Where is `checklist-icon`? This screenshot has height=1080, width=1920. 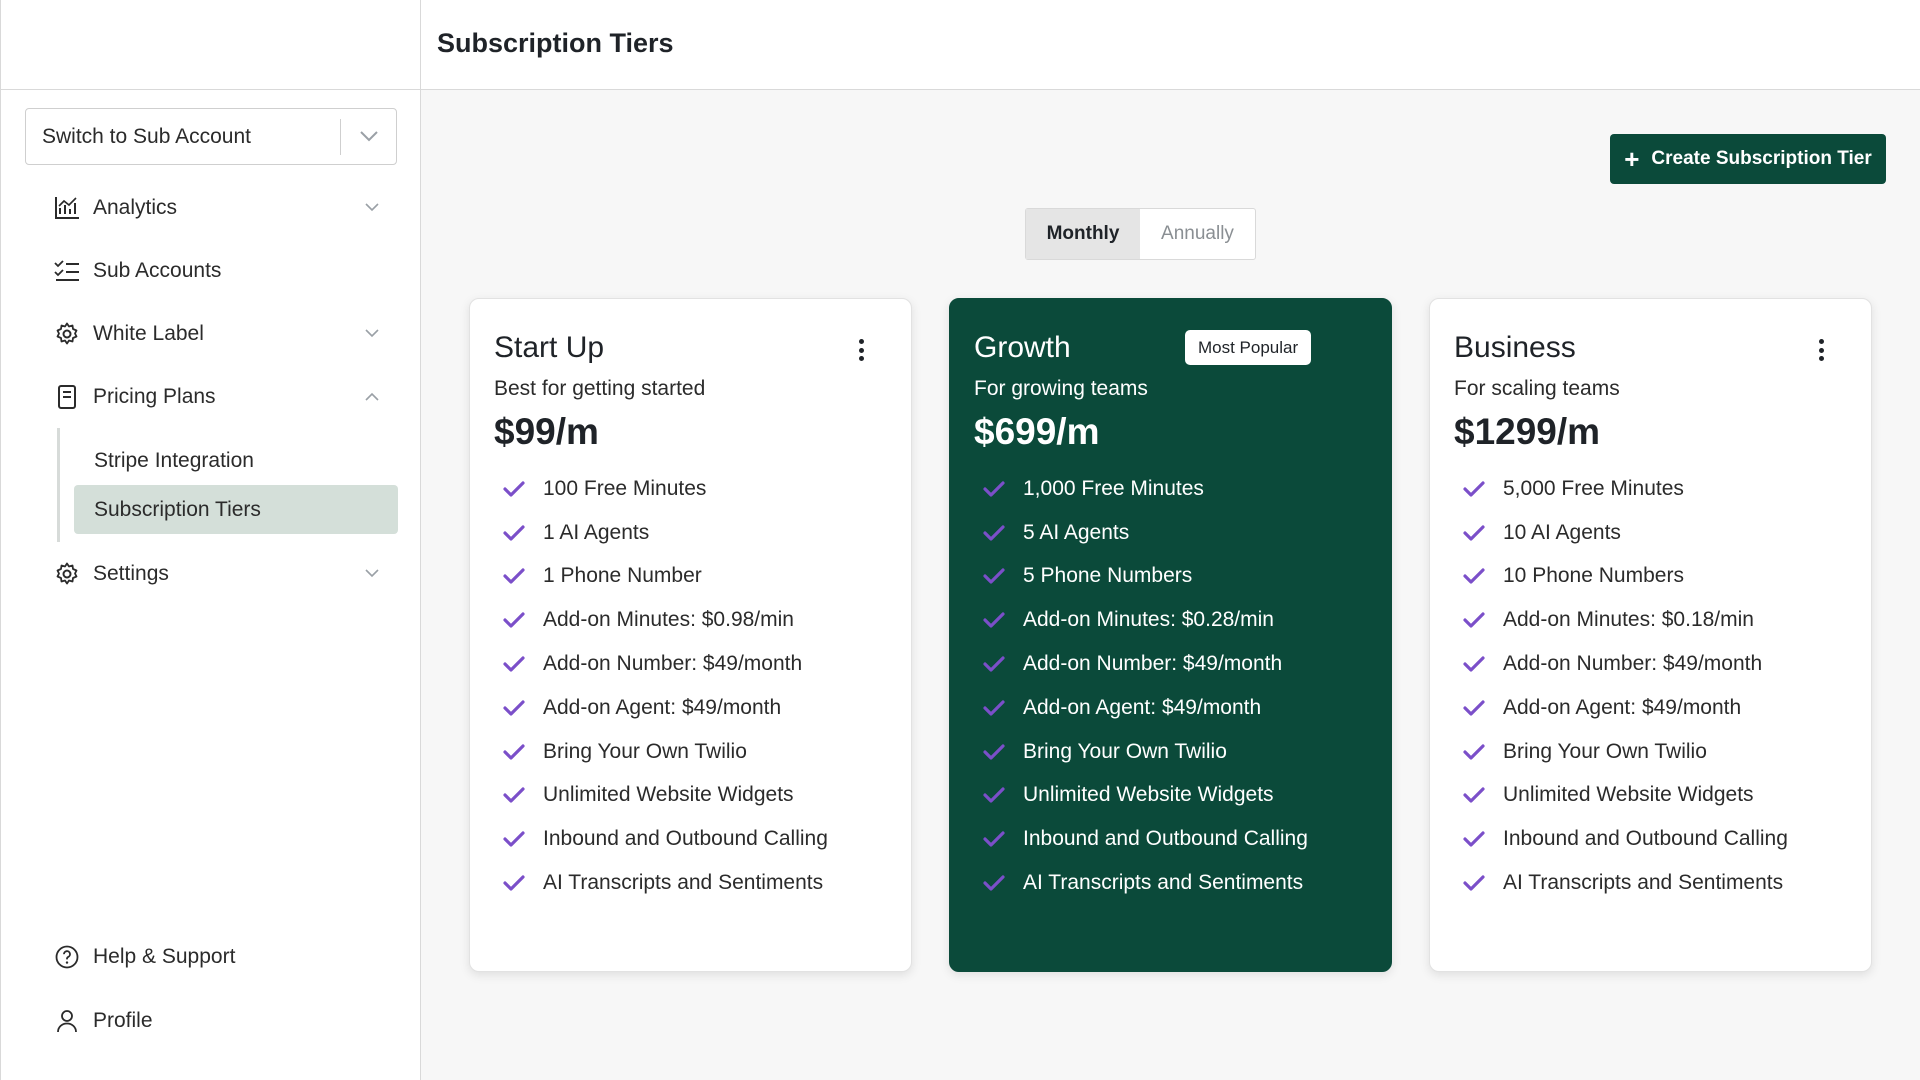 checklist-icon is located at coordinates (67, 271).